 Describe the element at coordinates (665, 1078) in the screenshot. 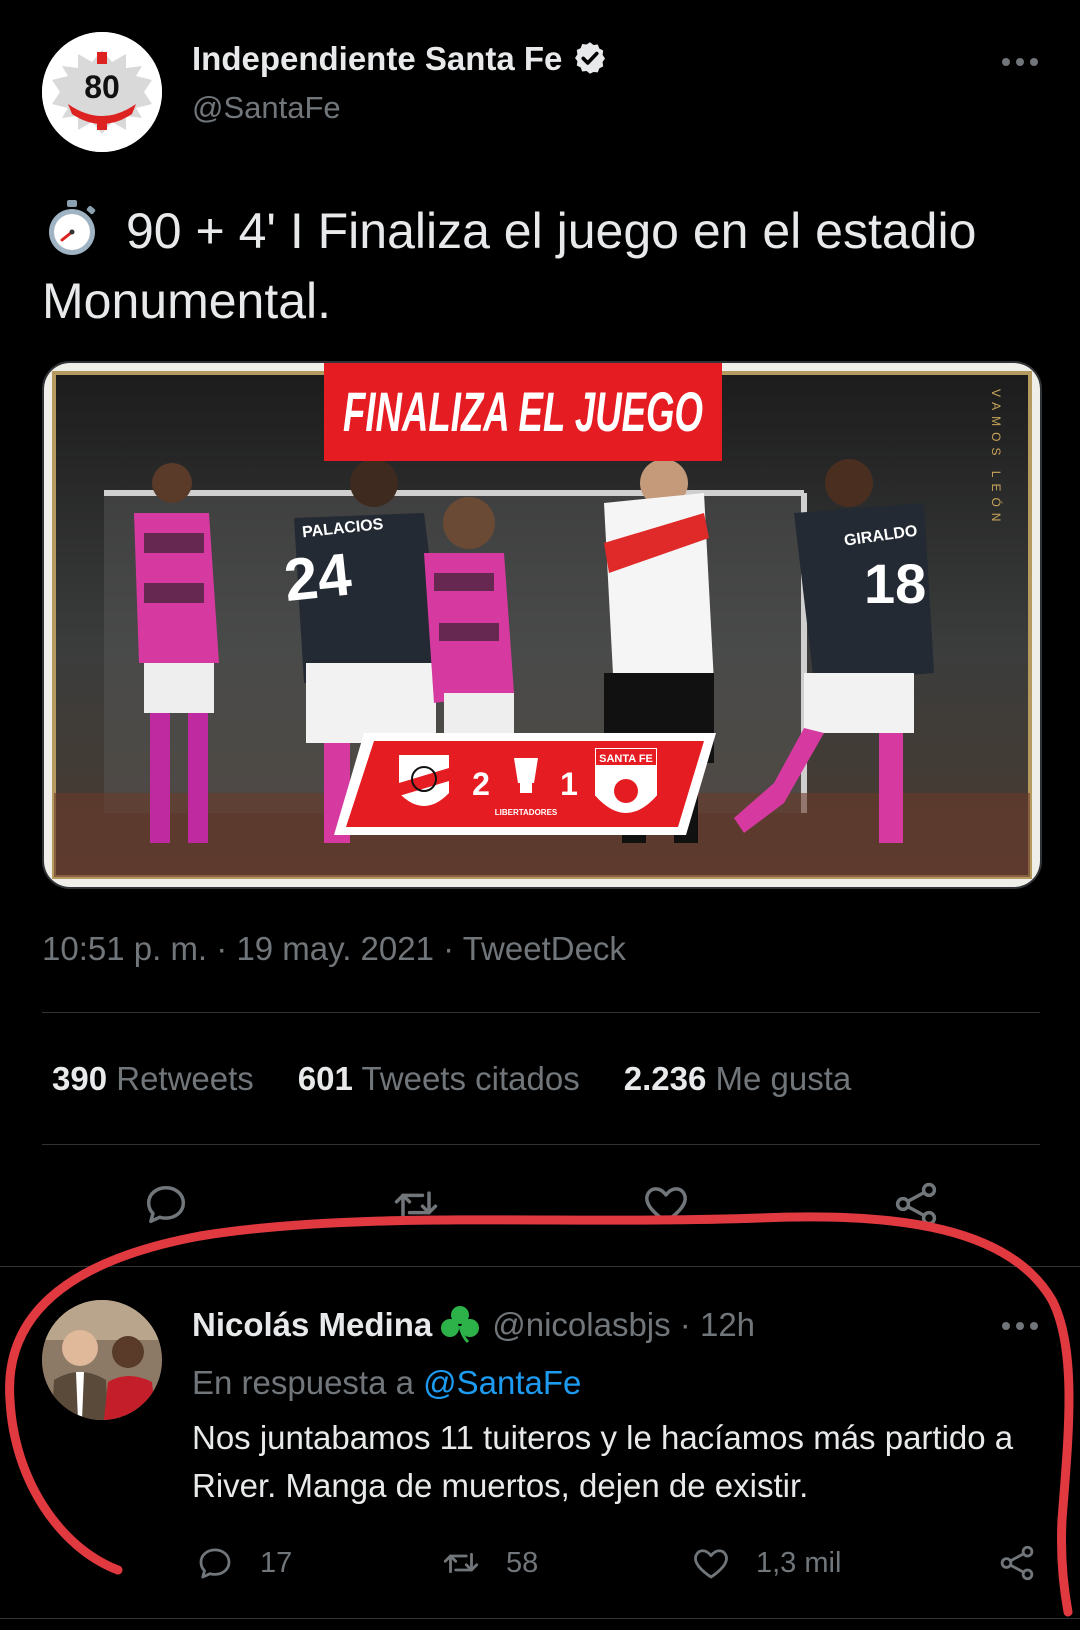

I see `likes-count: 2.236` at that location.